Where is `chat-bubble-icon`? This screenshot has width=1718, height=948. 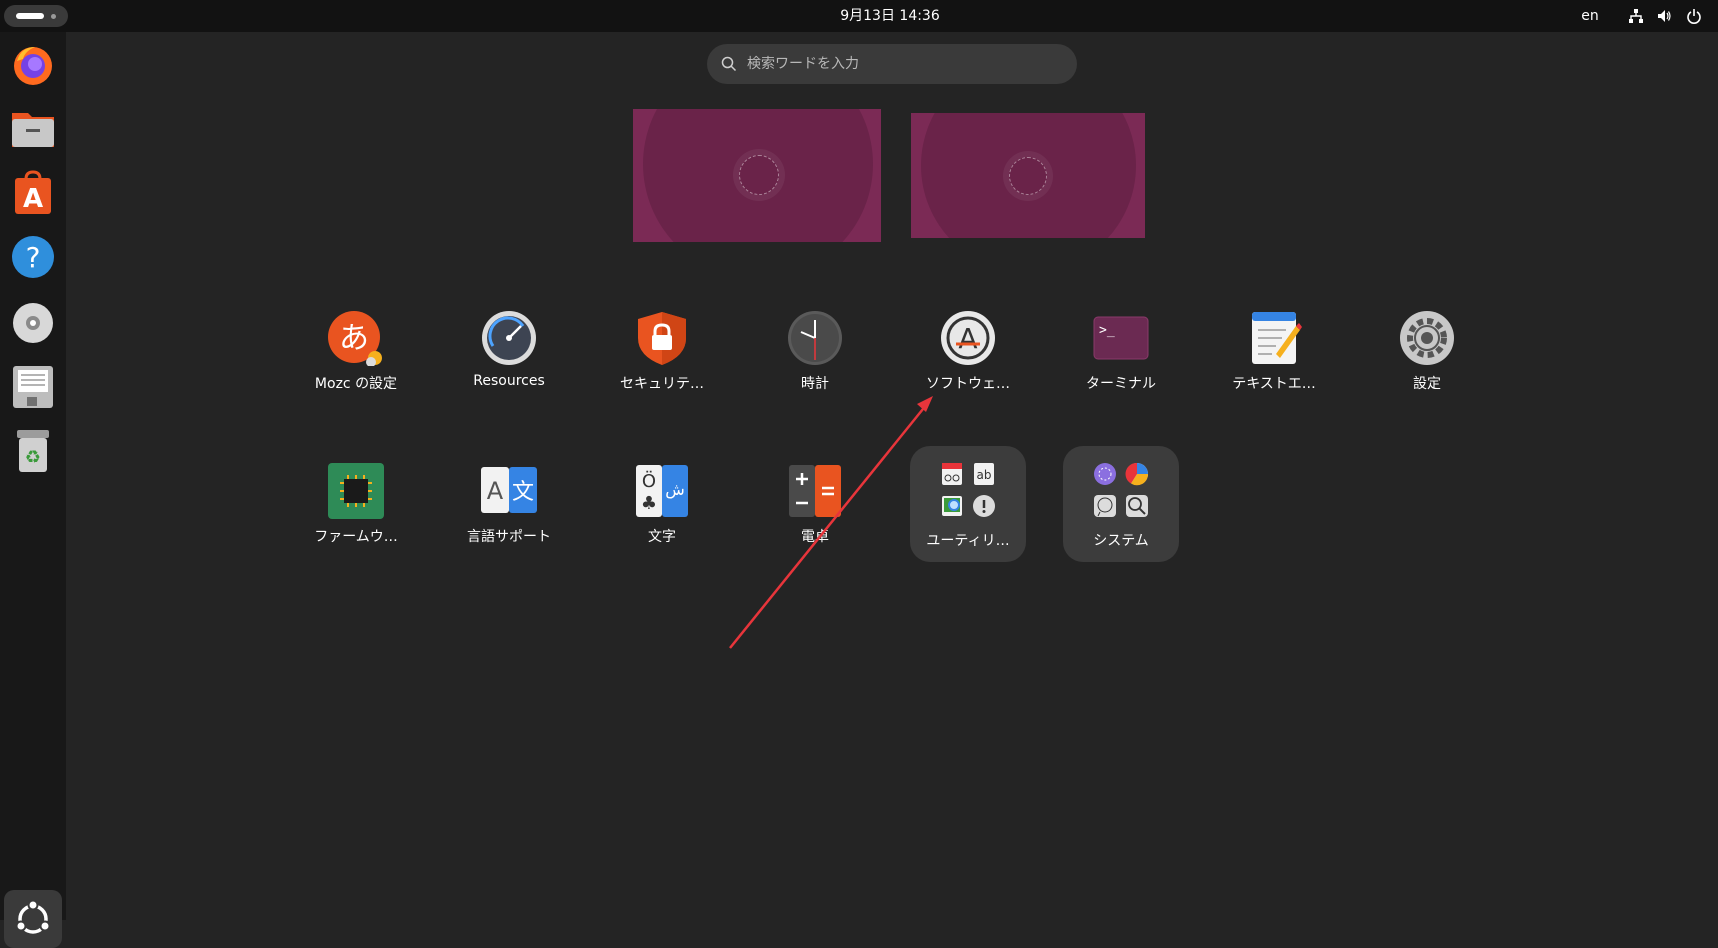 chat-bubble-icon is located at coordinates (1105, 506).